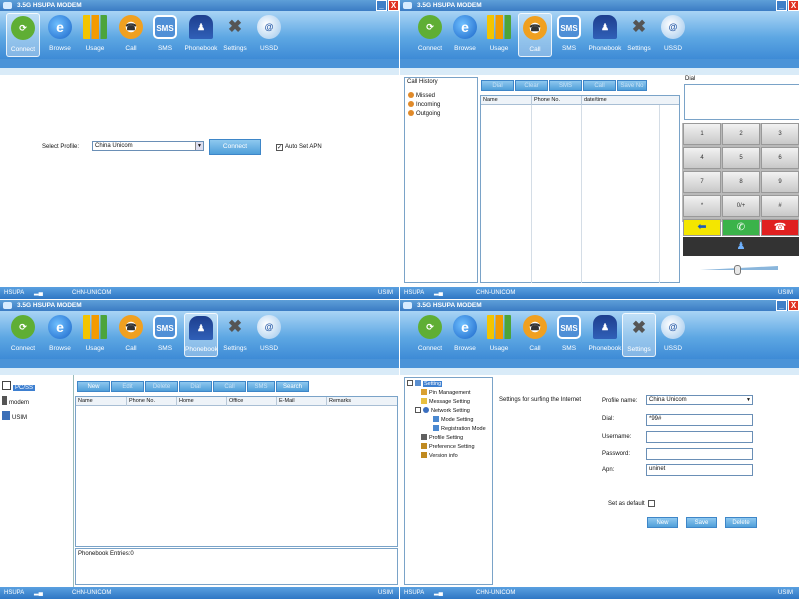  I want to click on new-contact-button: New, so click(93, 386).